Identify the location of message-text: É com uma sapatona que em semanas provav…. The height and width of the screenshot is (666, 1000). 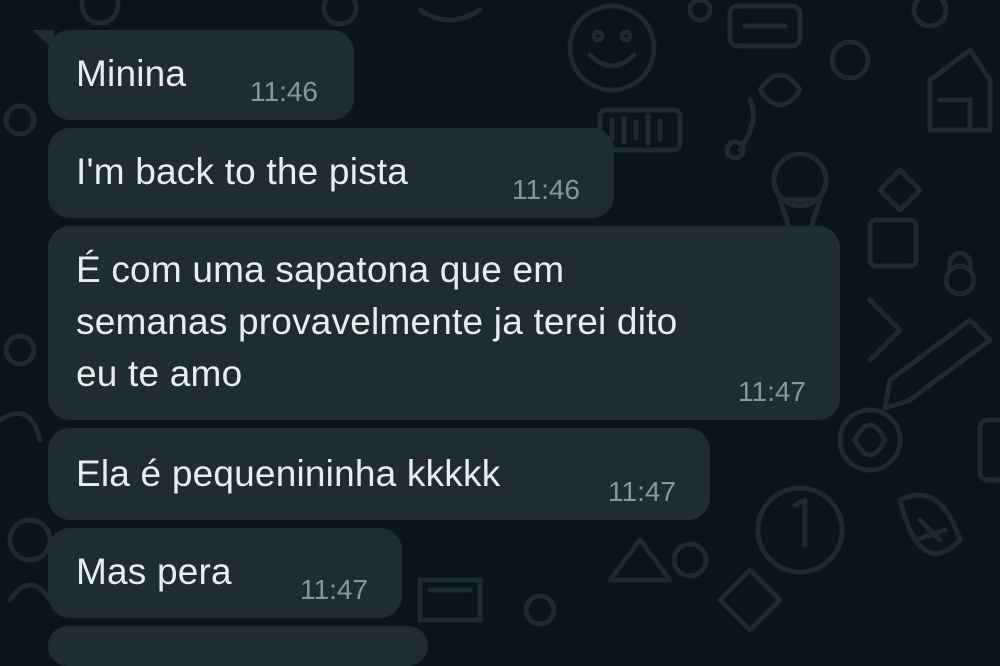
(377, 321).